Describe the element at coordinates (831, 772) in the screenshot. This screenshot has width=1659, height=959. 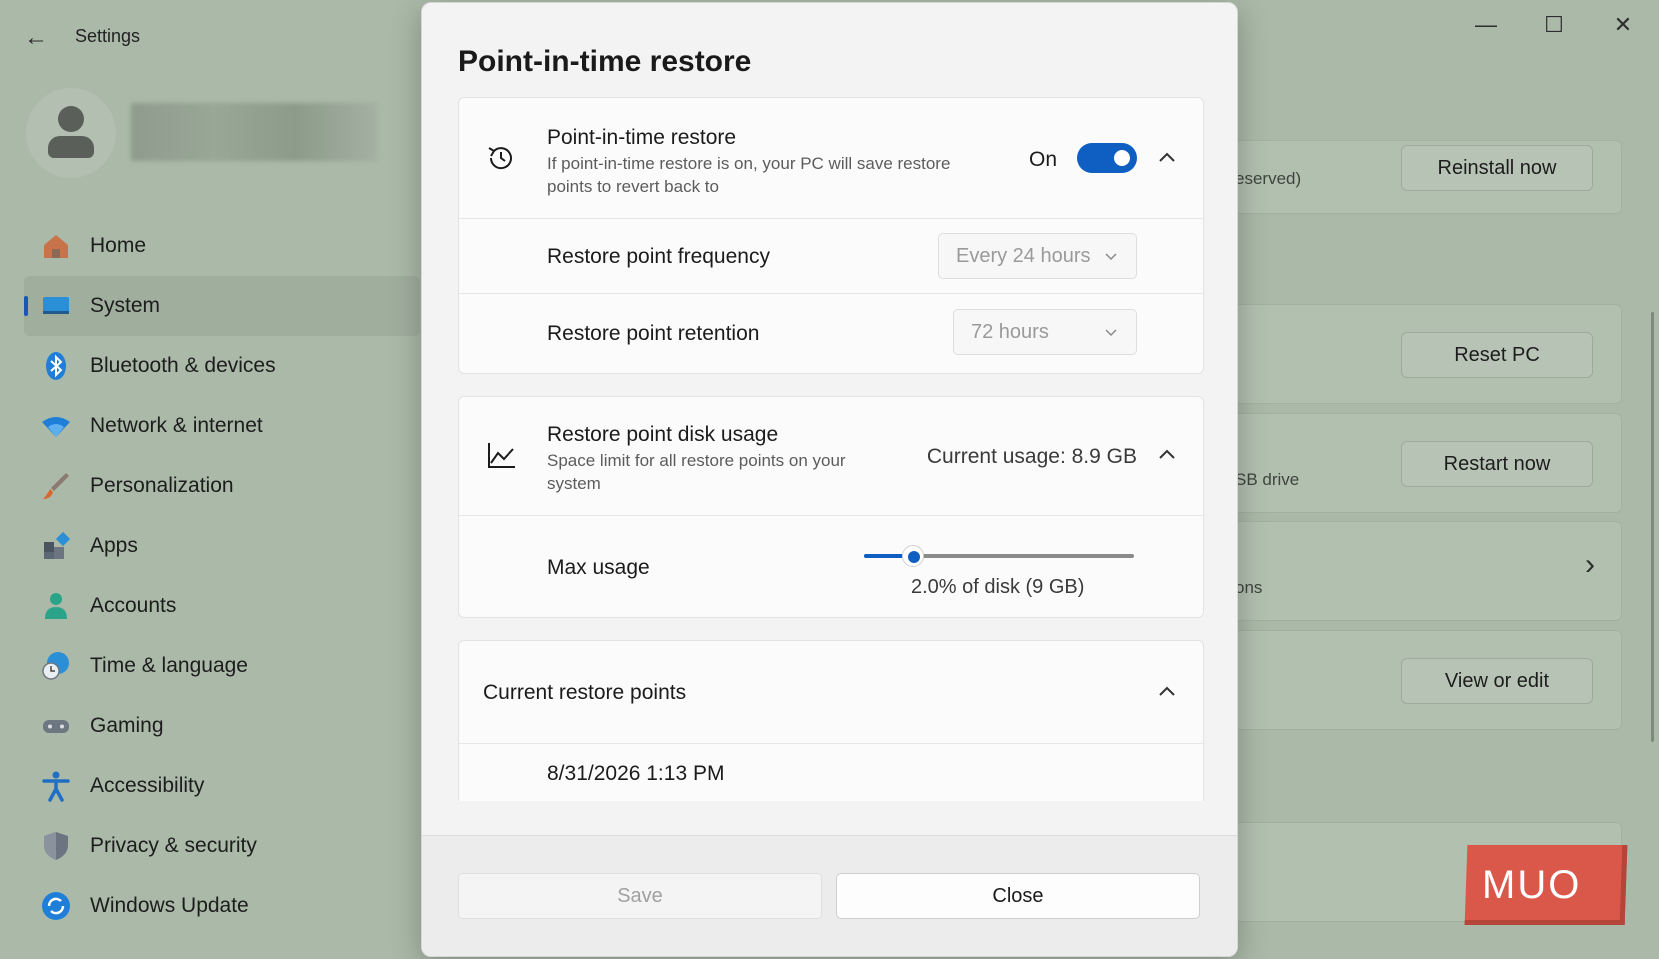
I see `restore-point-row: 8/31/2026 1:13 PM` at that location.